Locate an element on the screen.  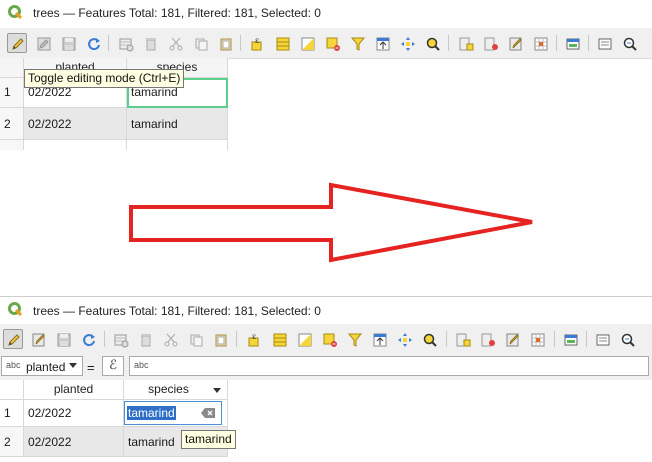
column-header-planted: planted is located at coordinates (74, 390).